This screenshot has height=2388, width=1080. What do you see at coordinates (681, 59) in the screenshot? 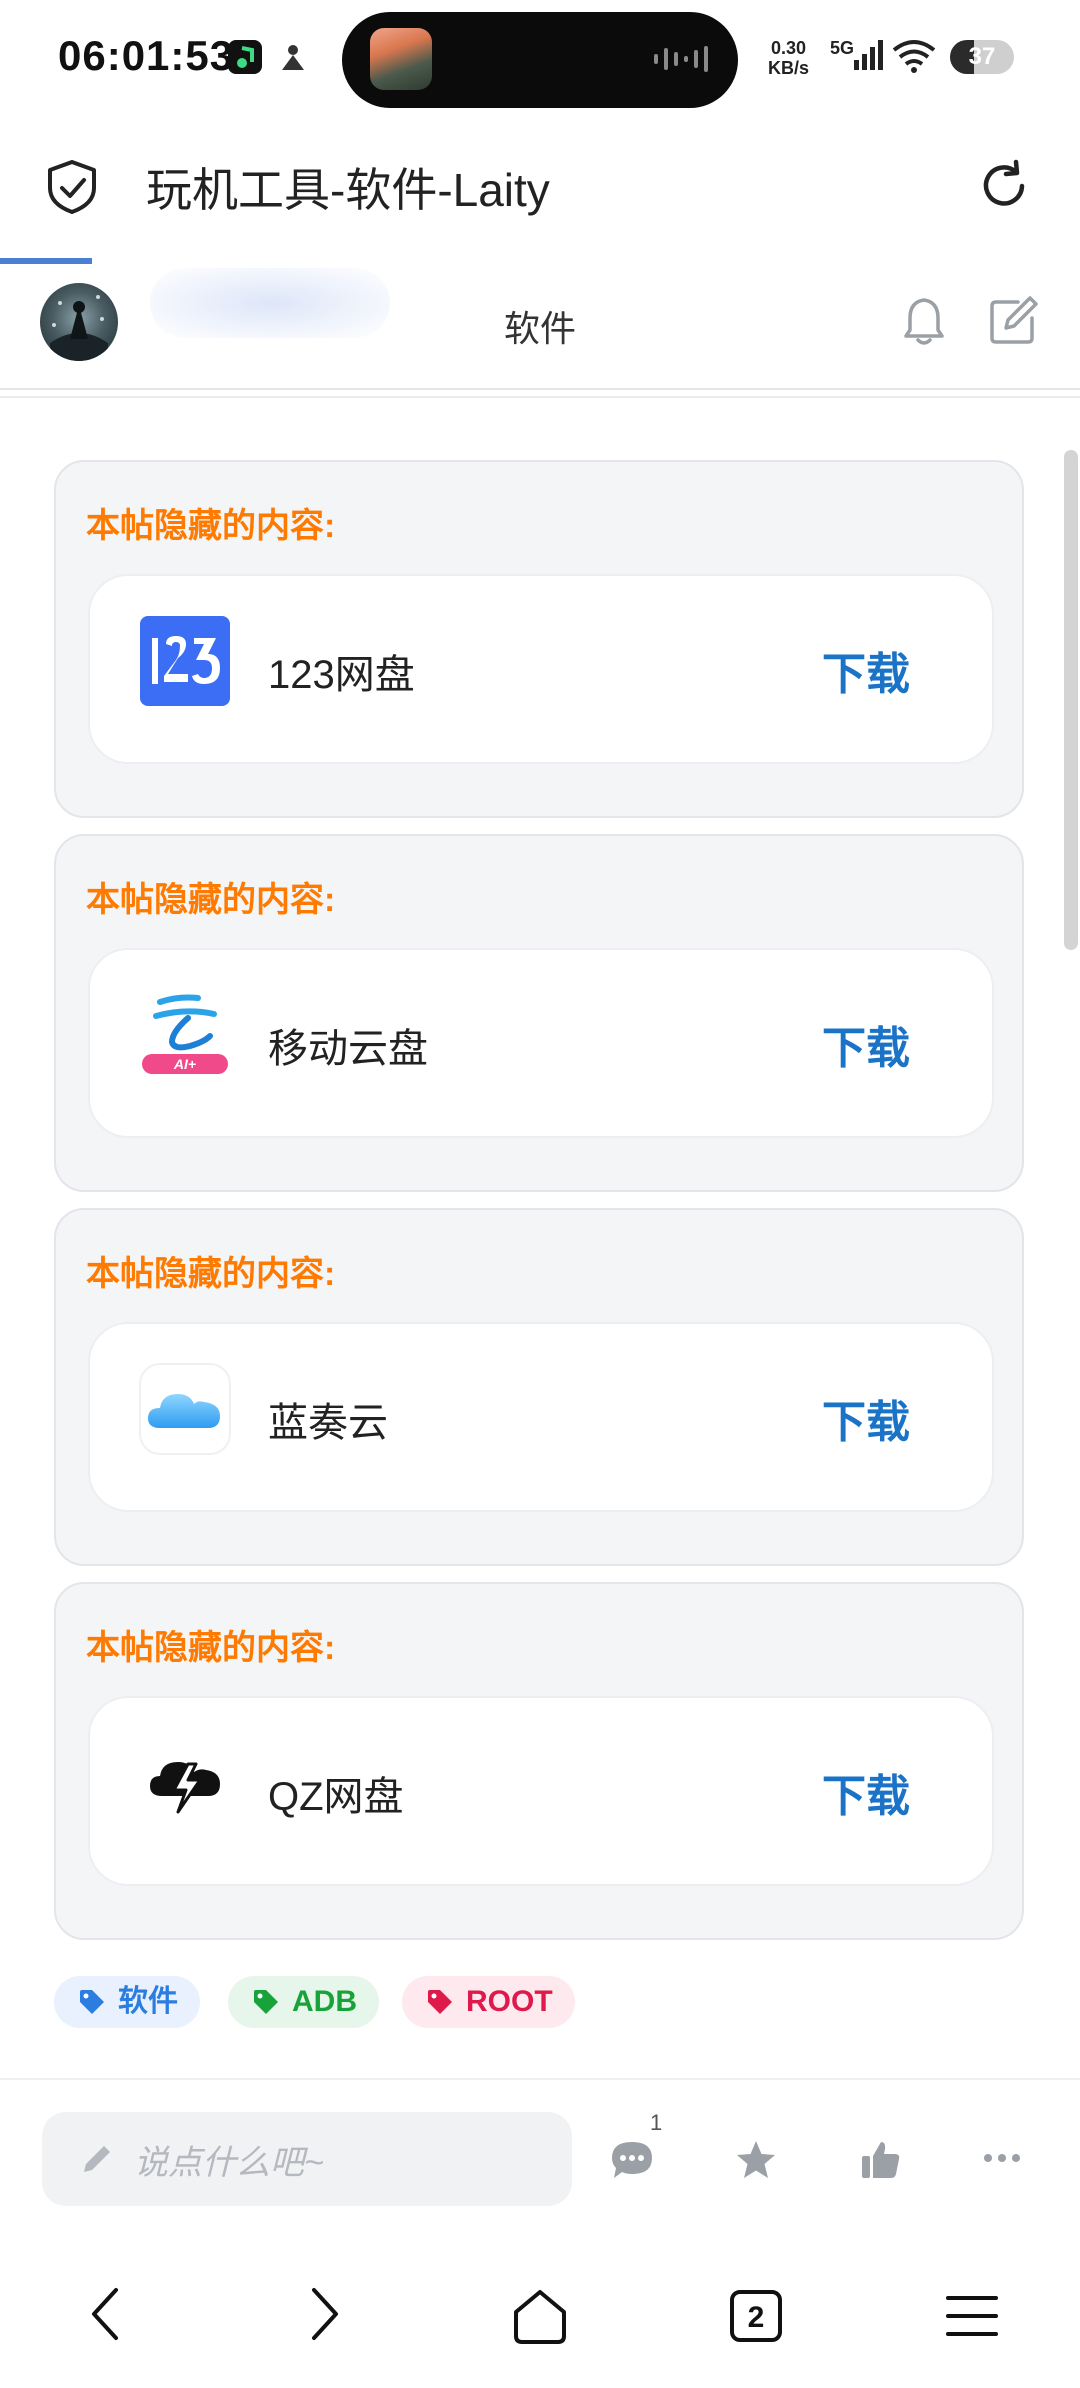
I see `audio-waveform-icon` at bounding box center [681, 59].